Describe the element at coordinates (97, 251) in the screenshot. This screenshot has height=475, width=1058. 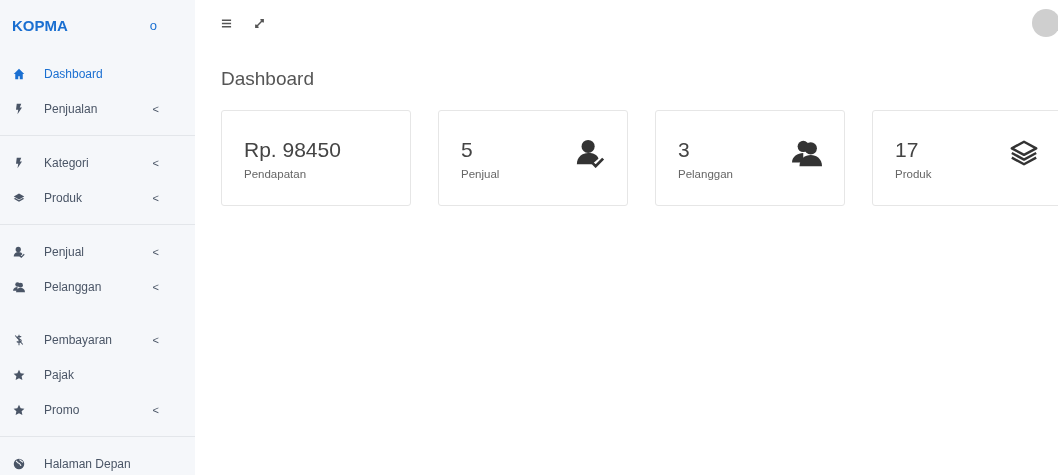
I see `sidebar-item: Penjual <` at that location.